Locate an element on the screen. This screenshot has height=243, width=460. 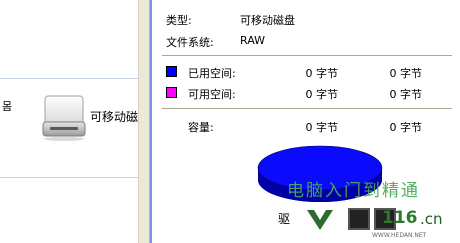
window-edge is located at coordinates (151, 121).